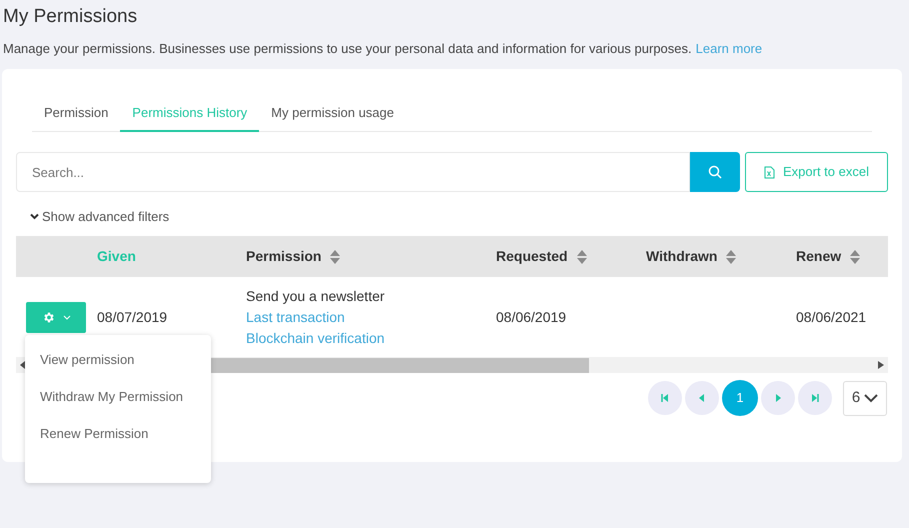  Describe the element at coordinates (665, 398) in the screenshot. I see `first-page-icon` at that location.